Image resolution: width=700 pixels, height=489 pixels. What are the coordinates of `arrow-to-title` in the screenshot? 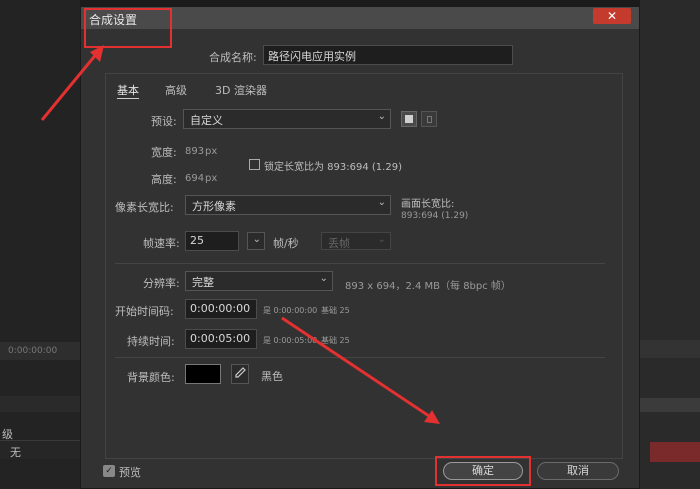 It's located at (70, 86).